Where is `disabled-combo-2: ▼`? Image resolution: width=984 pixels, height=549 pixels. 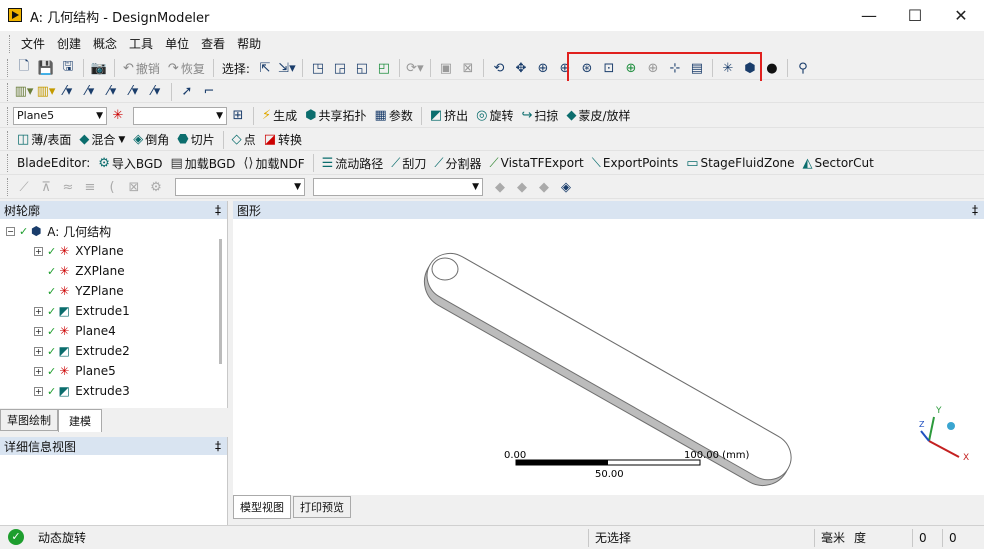 disabled-combo-2: ▼ is located at coordinates (398, 187).